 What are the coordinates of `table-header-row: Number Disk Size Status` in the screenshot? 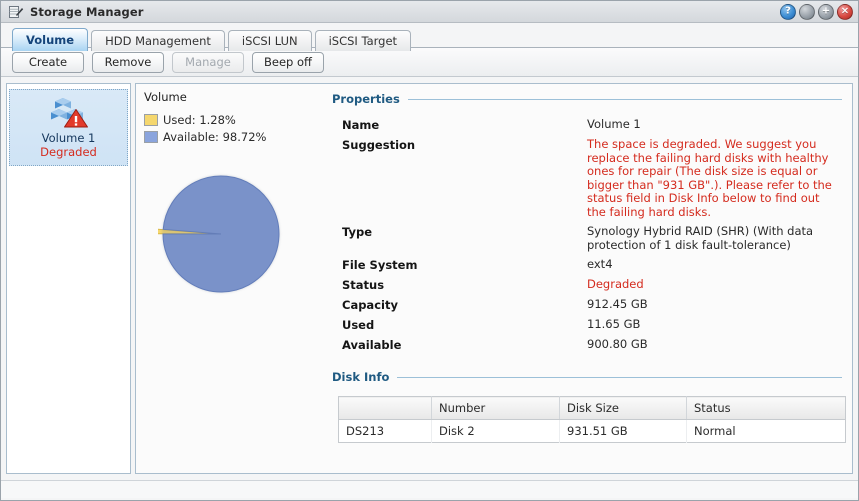 It's located at (592, 408).